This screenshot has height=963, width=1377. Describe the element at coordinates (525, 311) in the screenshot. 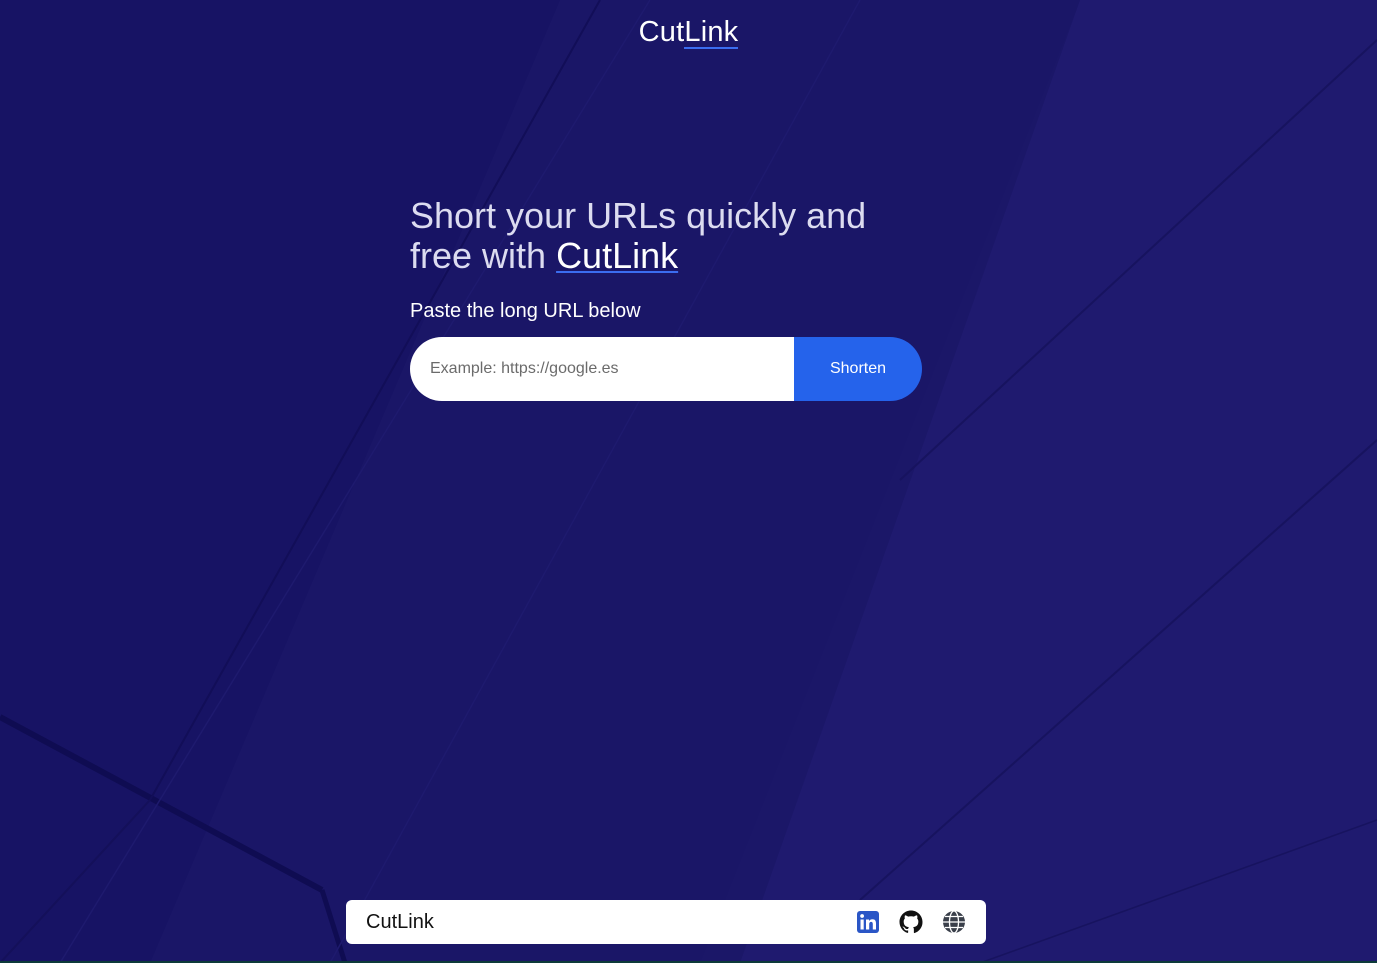

I see `hero-subtitle: Paste the long URL below` at that location.